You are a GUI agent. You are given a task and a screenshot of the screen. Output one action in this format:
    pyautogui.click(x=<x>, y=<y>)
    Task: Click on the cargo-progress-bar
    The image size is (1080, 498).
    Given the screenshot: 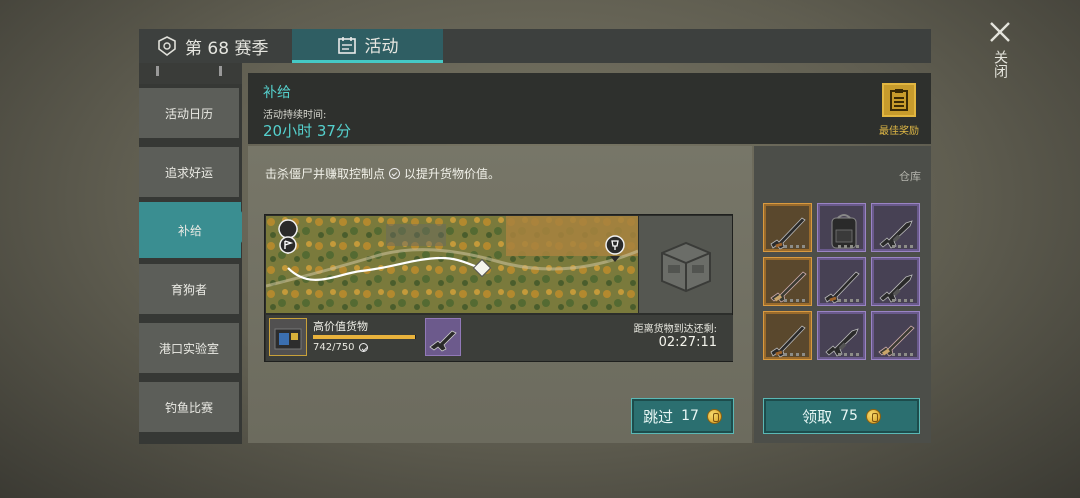 What is the action you would take?
    pyautogui.click(x=364, y=337)
    